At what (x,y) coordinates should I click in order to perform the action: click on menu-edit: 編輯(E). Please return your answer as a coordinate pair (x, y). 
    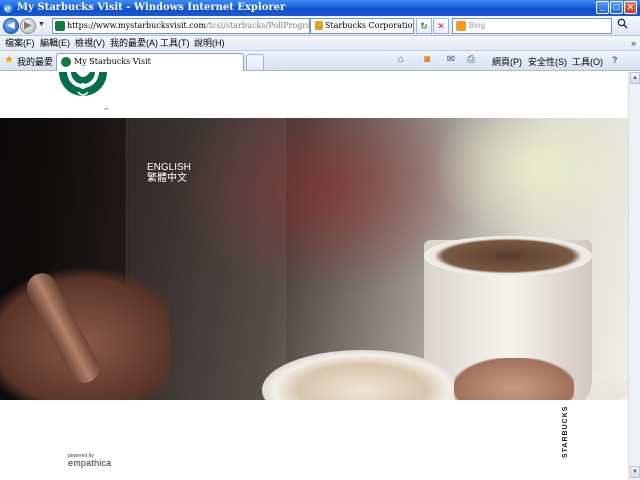
    Looking at the image, I should click on (55, 43).